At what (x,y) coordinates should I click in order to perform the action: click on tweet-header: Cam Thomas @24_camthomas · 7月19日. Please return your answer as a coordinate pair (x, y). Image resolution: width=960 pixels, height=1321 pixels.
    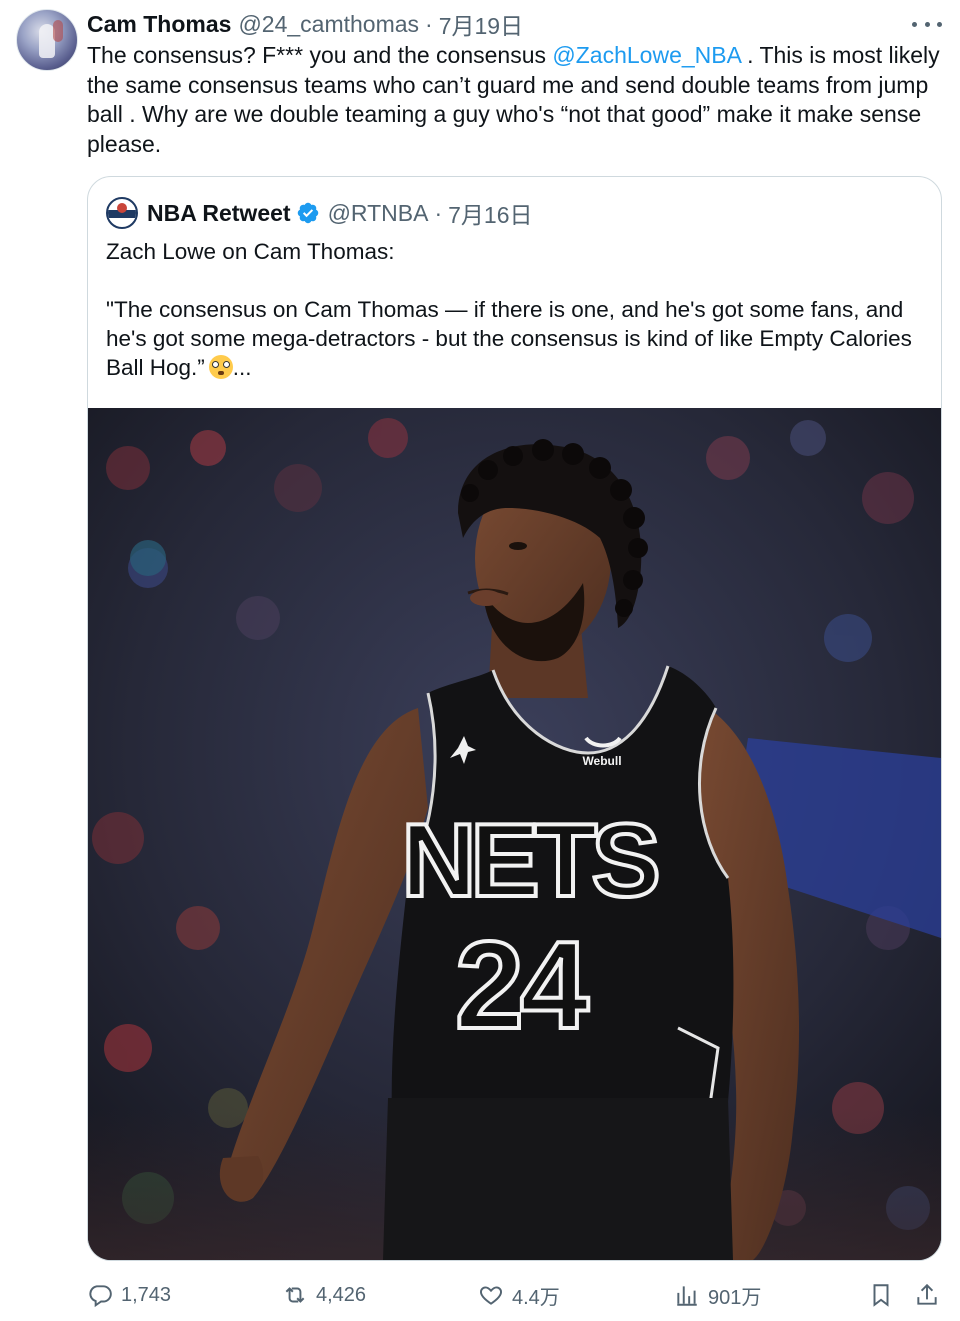
    Looking at the image, I should click on (305, 24).